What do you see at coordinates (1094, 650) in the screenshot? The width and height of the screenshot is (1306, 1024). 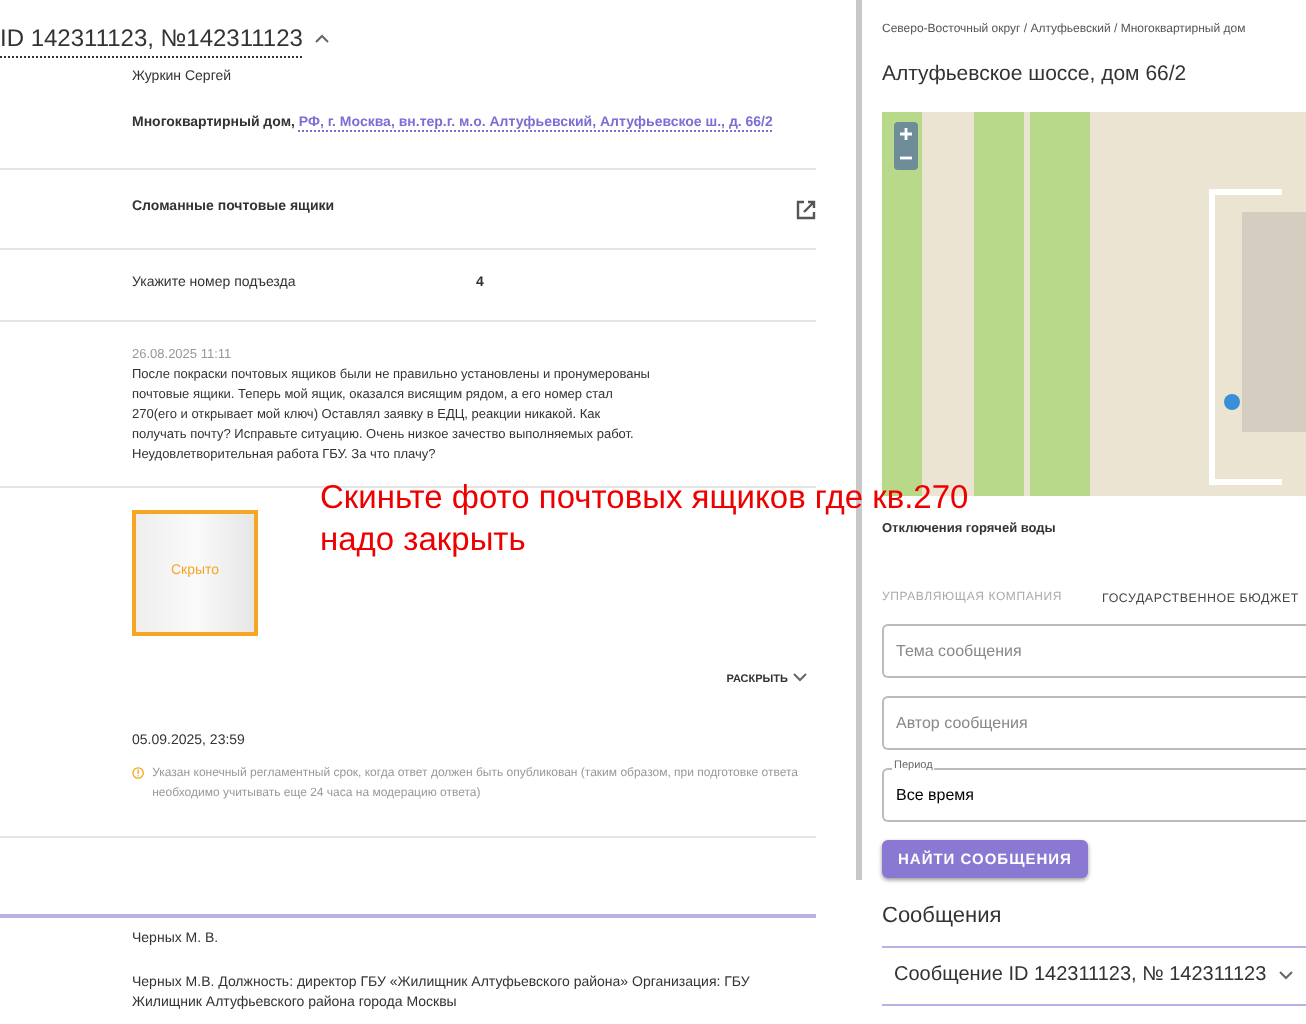 I see `input-field: Тема сообщения` at bounding box center [1094, 650].